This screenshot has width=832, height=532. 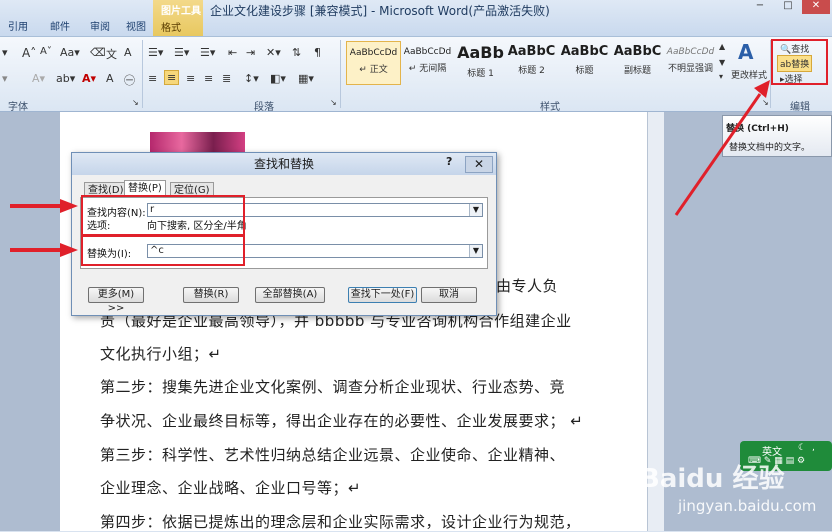 What do you see at coordinates (44, 250) in the screenshot?
I see `arrow-to-replace-icon` at bounding box center [44, 250].